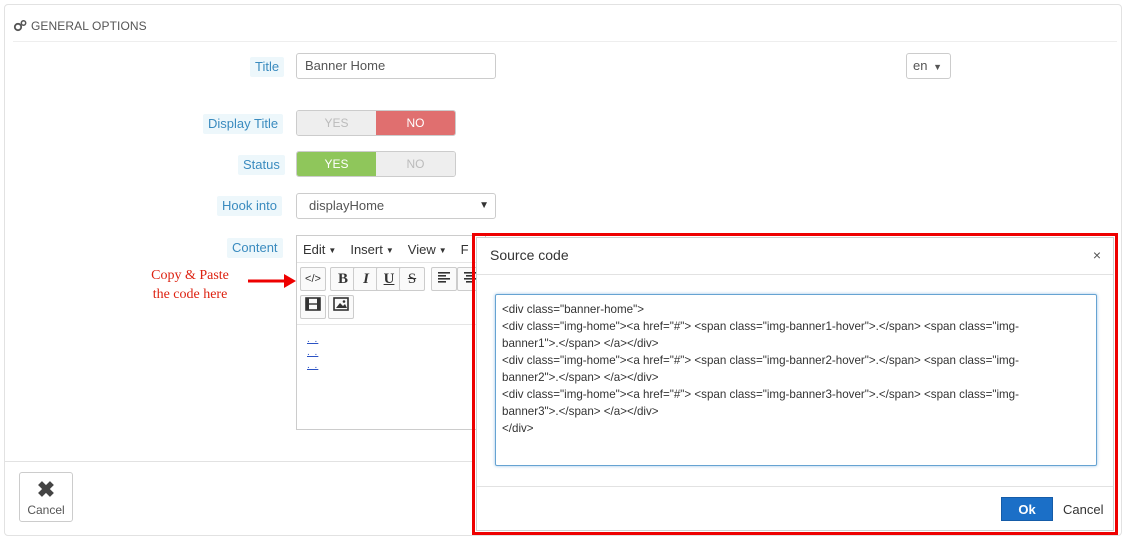 This screenshot has height=539, width=1124. What do you see at coordinates (313, 304) in the screenshot?
I see `film-icon` at bounding box center [313, 304].